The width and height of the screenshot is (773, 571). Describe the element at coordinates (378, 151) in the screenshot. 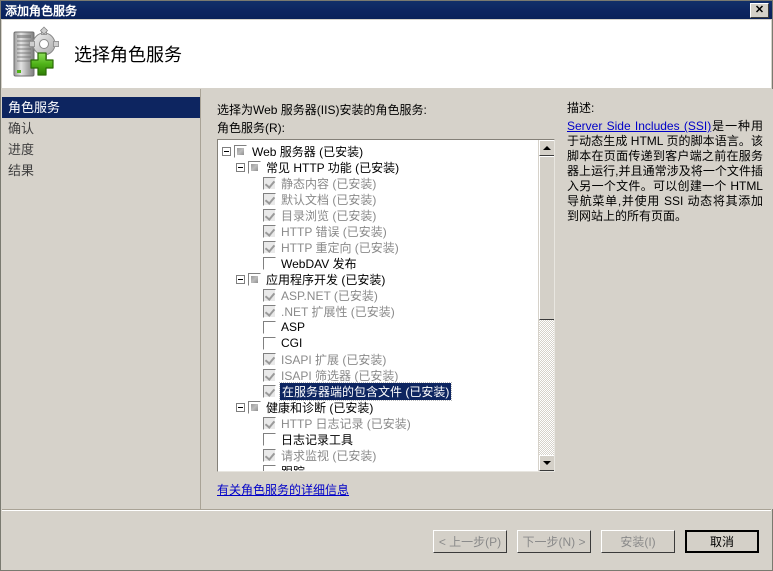

I see `tree-item: Web 服务器 (已安装)` at that location.